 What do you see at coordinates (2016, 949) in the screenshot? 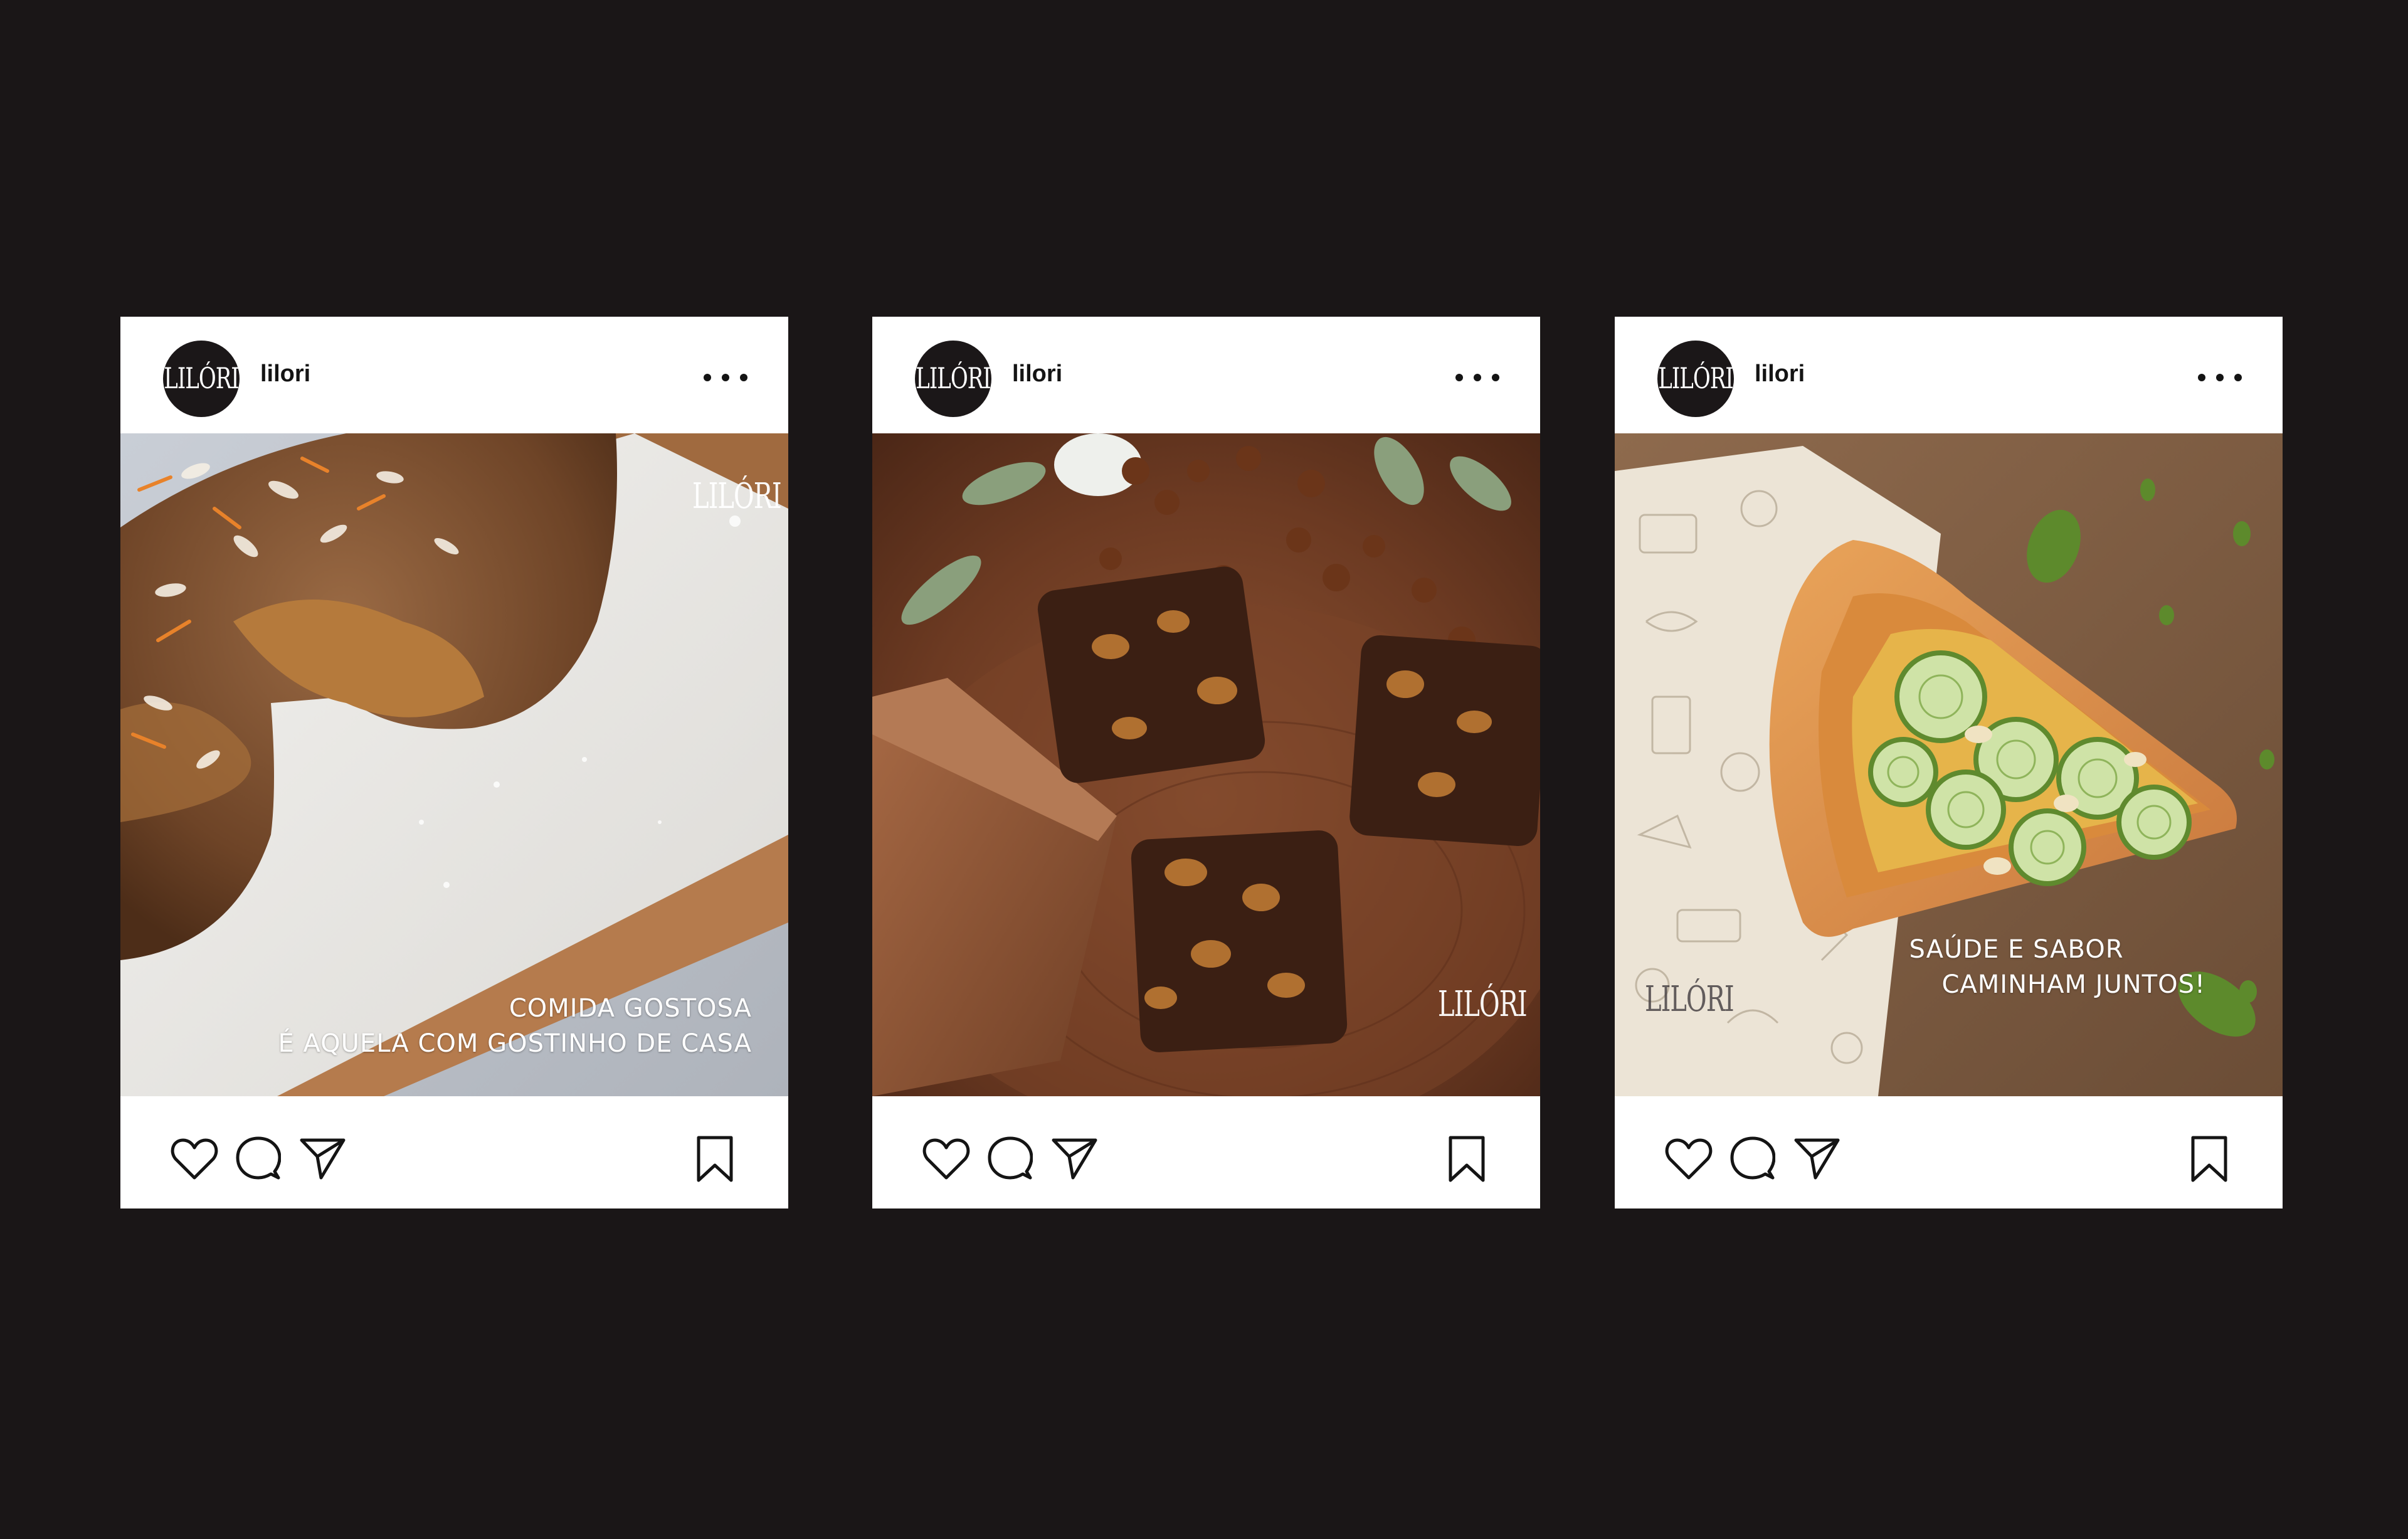
I see `caption-line: SAÚDE E SABOR` at bounding box center [2016, 949].